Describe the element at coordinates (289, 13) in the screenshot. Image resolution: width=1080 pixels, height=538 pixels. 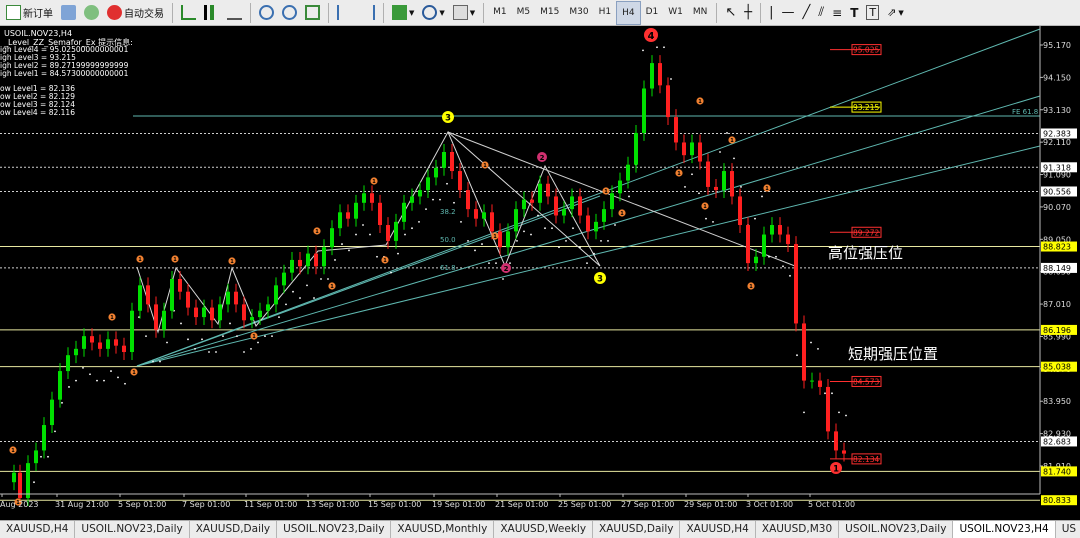
I see `zoom-out-button` at that location.